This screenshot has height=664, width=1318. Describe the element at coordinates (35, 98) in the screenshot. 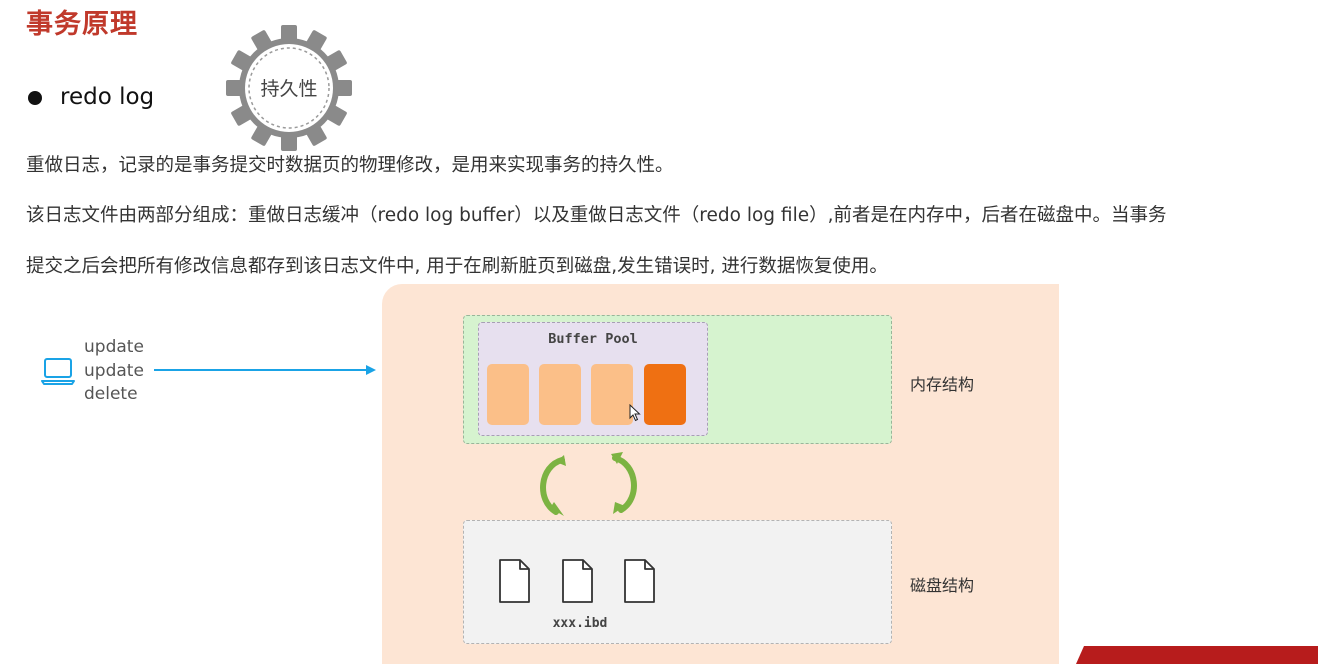

I see `bullet-dot` at that location.